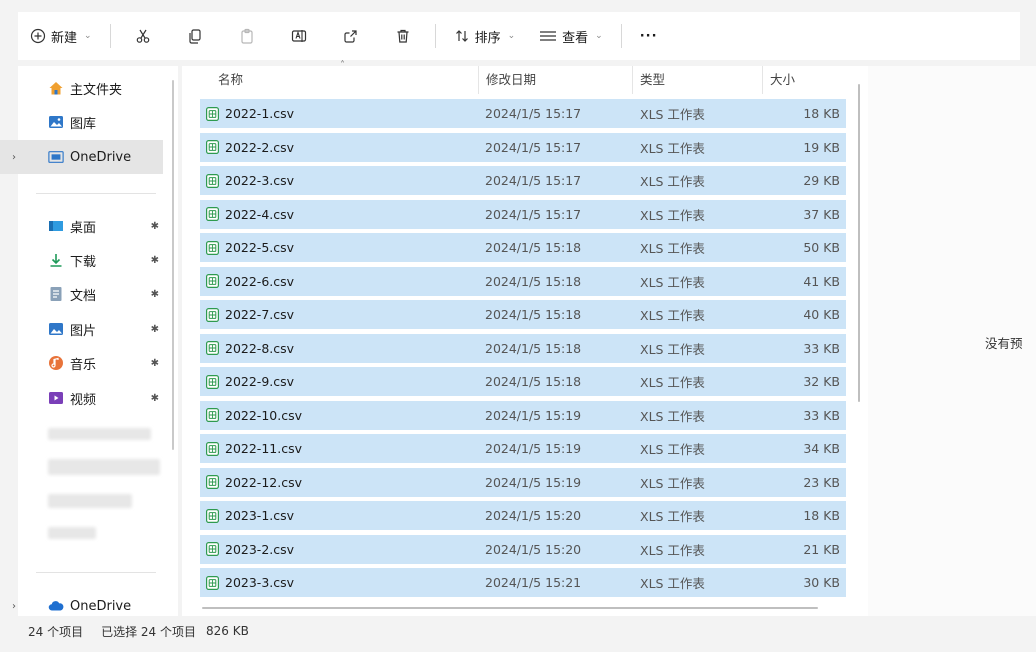  I want to click on file-size: 50 KB, so click(821, 247).